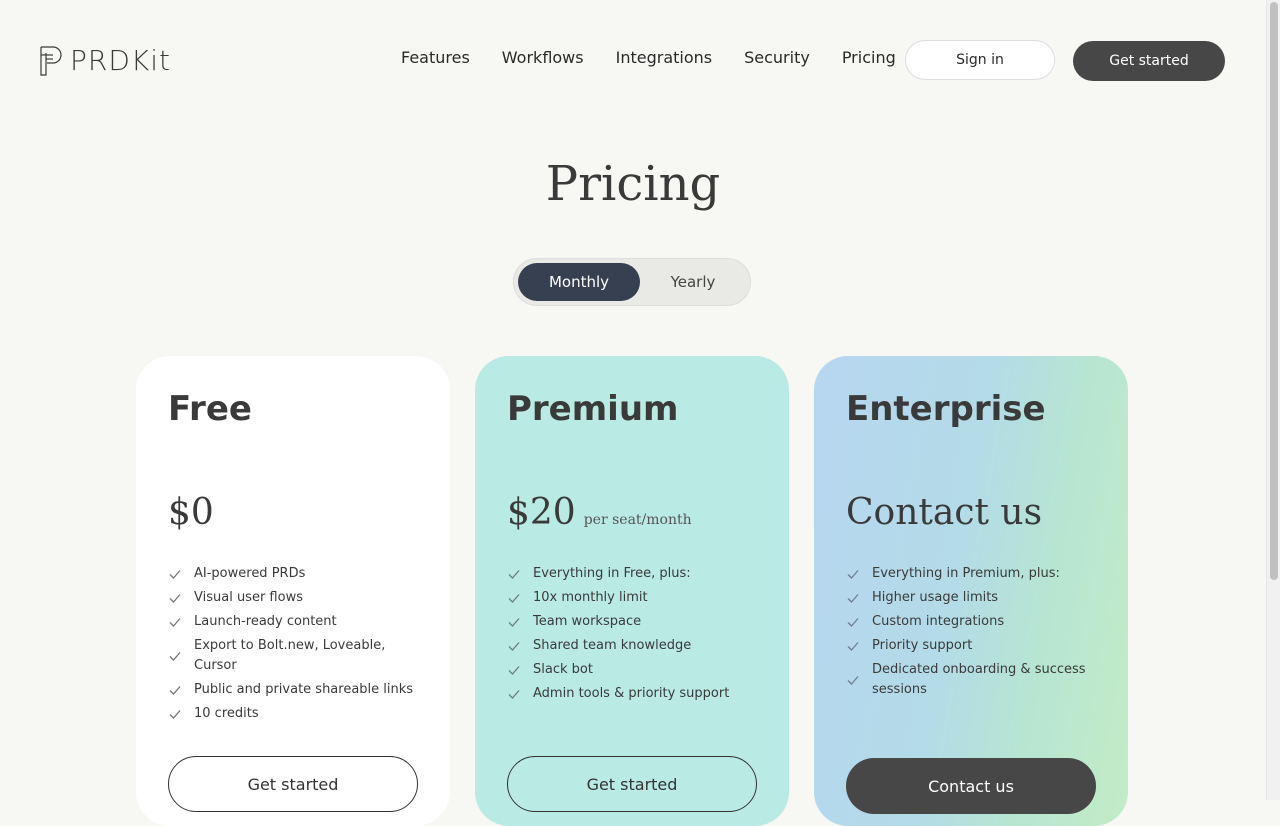 This screenshot has width=1280, height=826. What do you see at coordinates (290, 655) in the screenshot?
I see `feature-text: Export to Bolt.new, Loveable, Cursor` at bounding box center [290, 655].